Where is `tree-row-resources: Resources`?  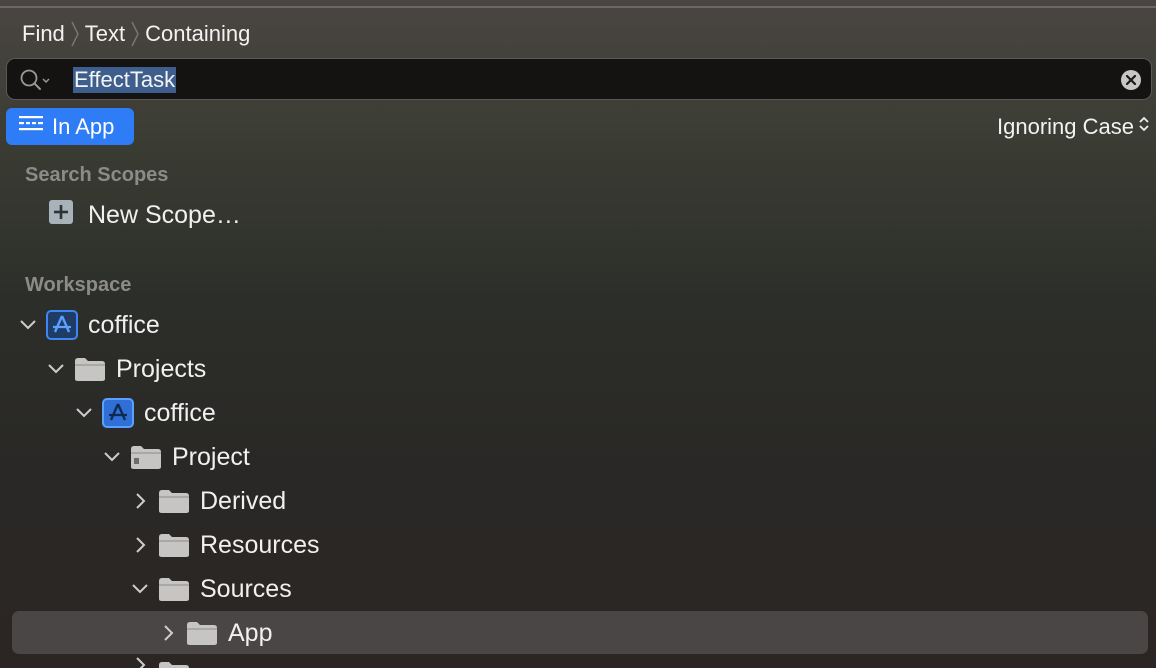
tree-row-resources: Resources is located at coordinates (224, 545).